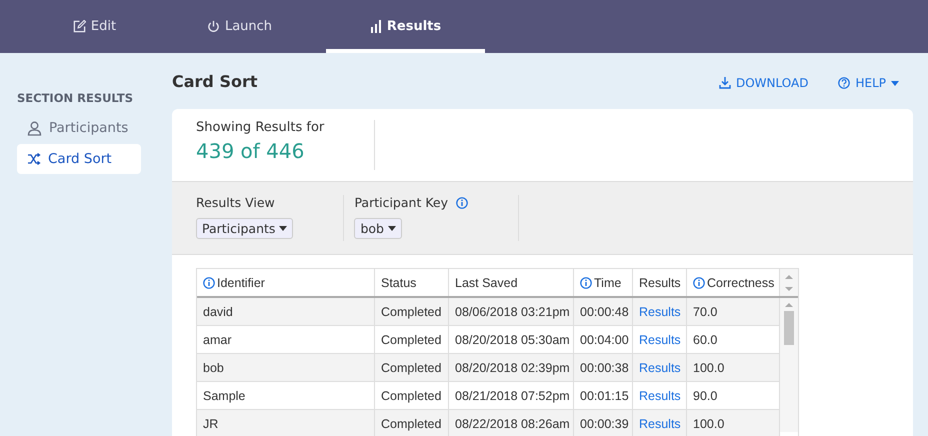  What do you see at coordinates (603, 395) in the screenshot?
I see `table-cell: 00:01:15` at bounding box center [603, 395].